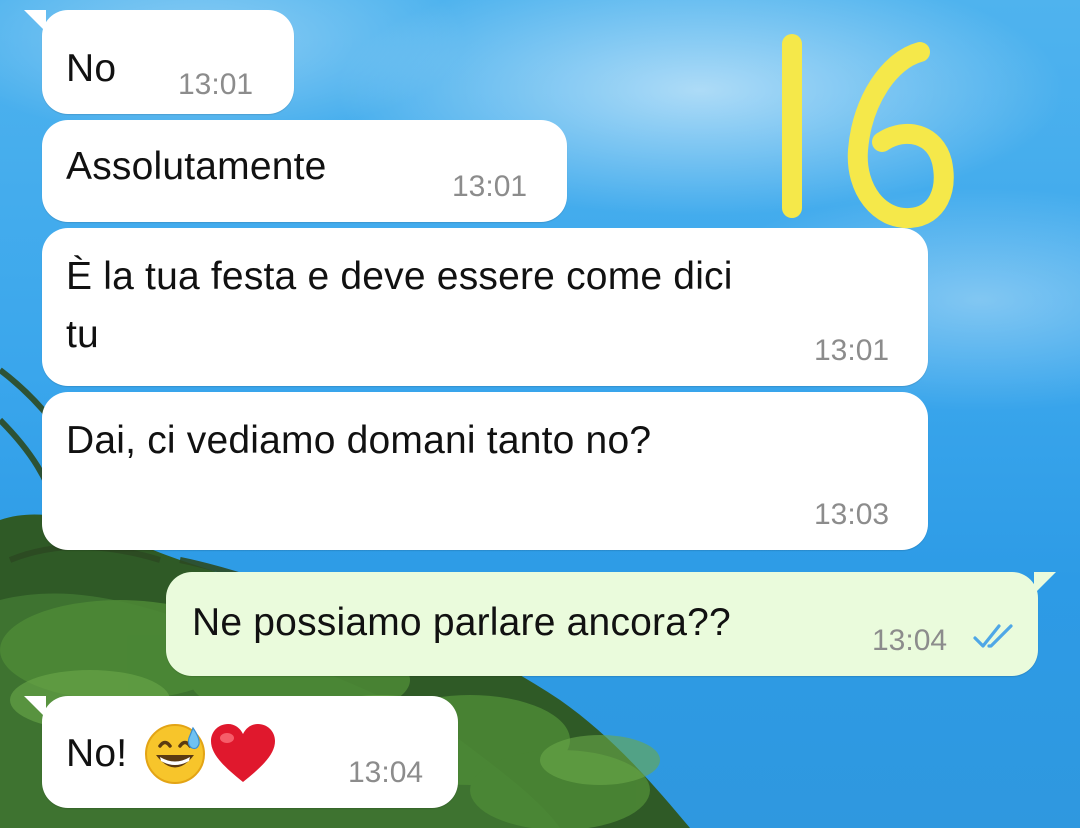 The height and width of the screenshot is (828, 1080). What do you see at coordinates (993, 636) in the screenshot?
I see `double-check-read-icon` at bounding box center [993, 636].